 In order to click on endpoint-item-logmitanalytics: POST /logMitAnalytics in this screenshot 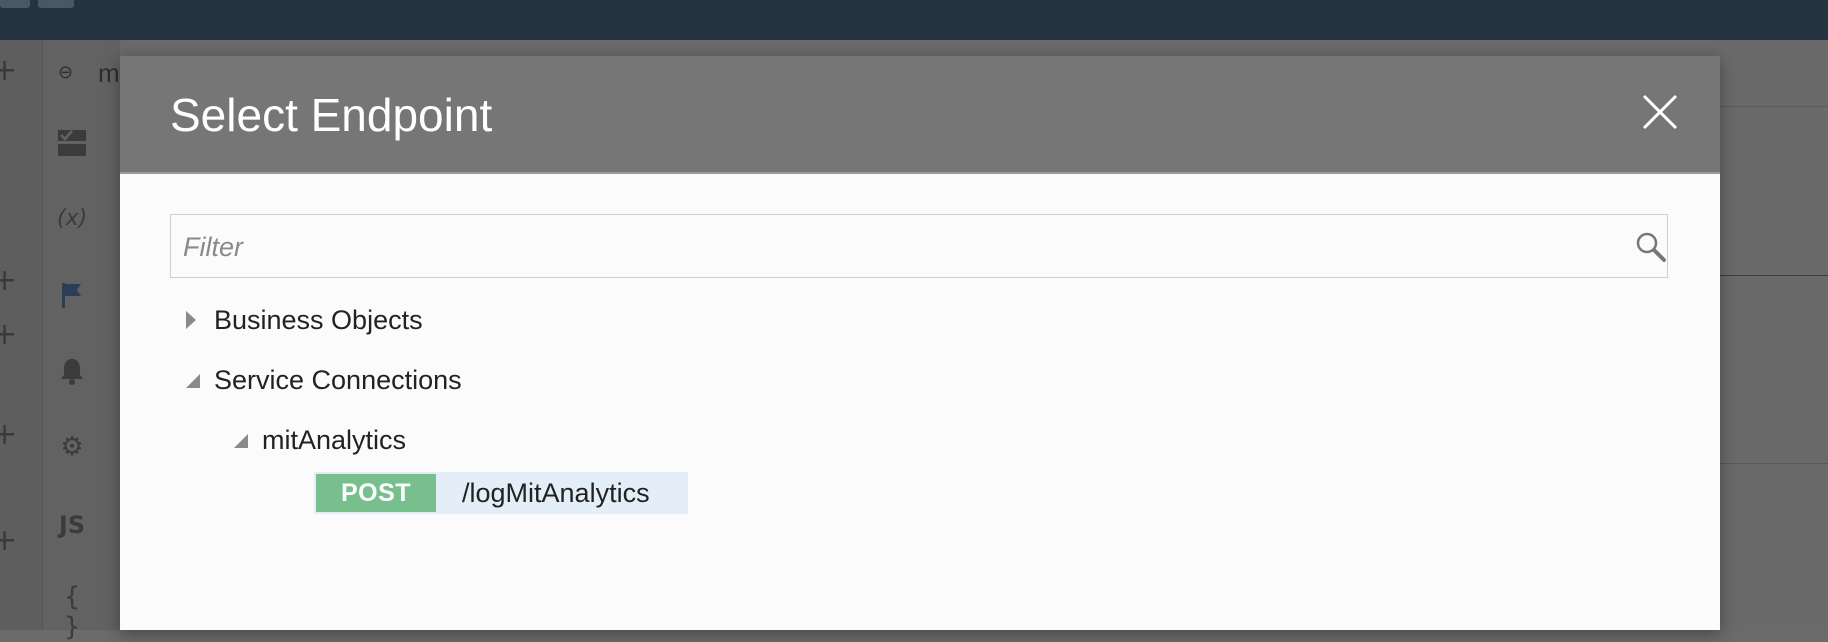, I will do `click(501, 493)`.